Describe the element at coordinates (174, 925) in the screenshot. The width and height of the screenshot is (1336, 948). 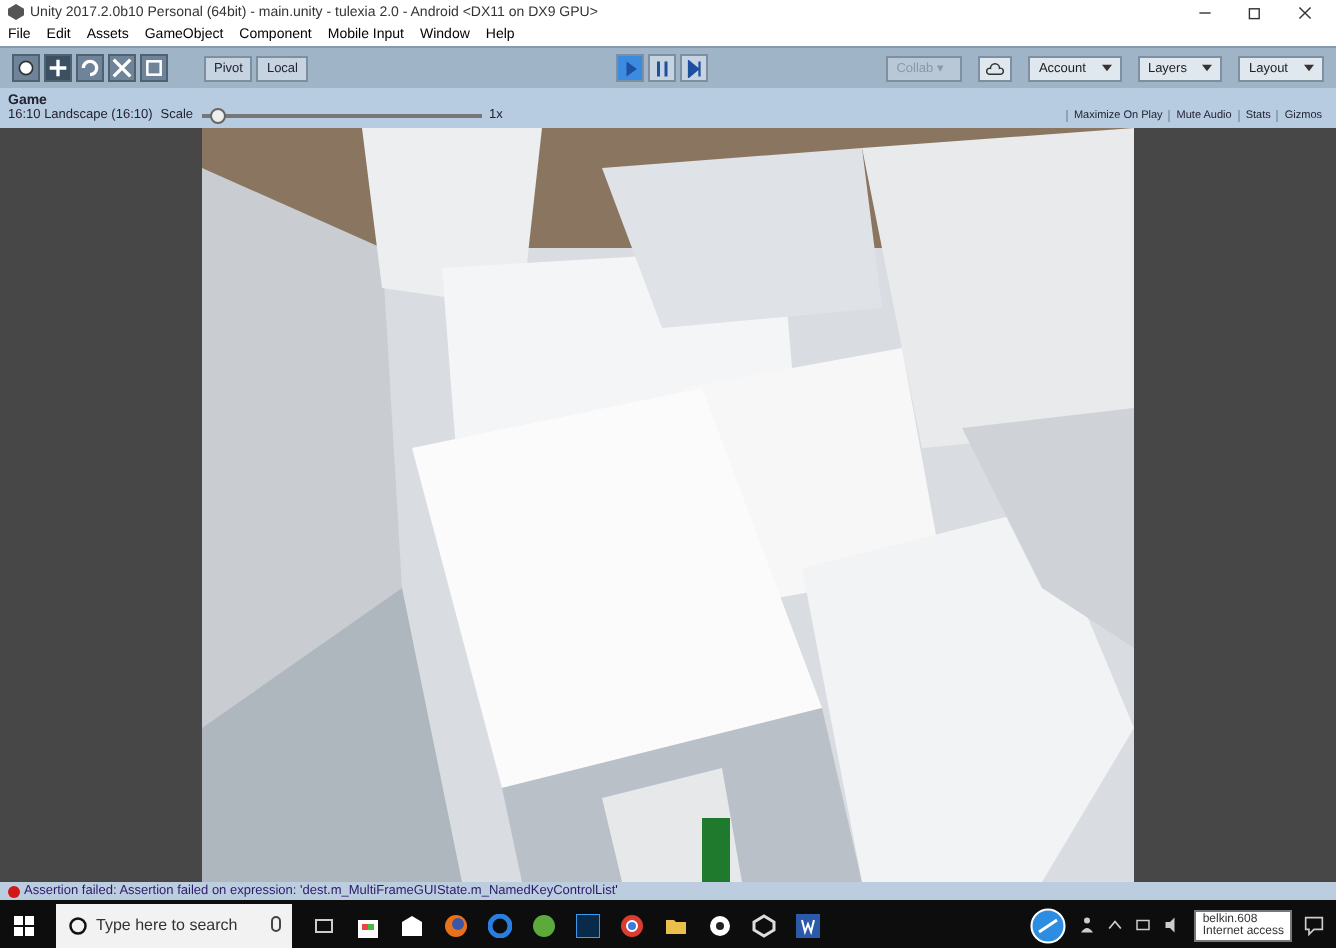
I see `search-field: Type here to search` at that location.